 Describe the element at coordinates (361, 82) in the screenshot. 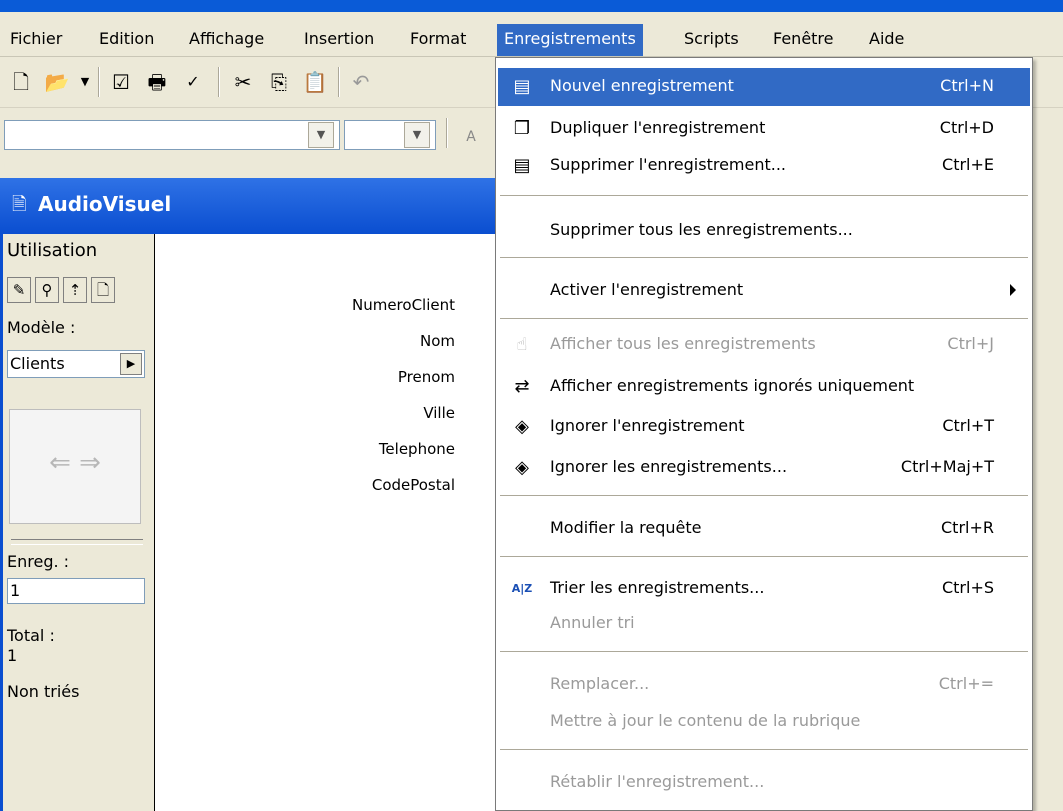

I see `undo-icon: ↶` at that location.